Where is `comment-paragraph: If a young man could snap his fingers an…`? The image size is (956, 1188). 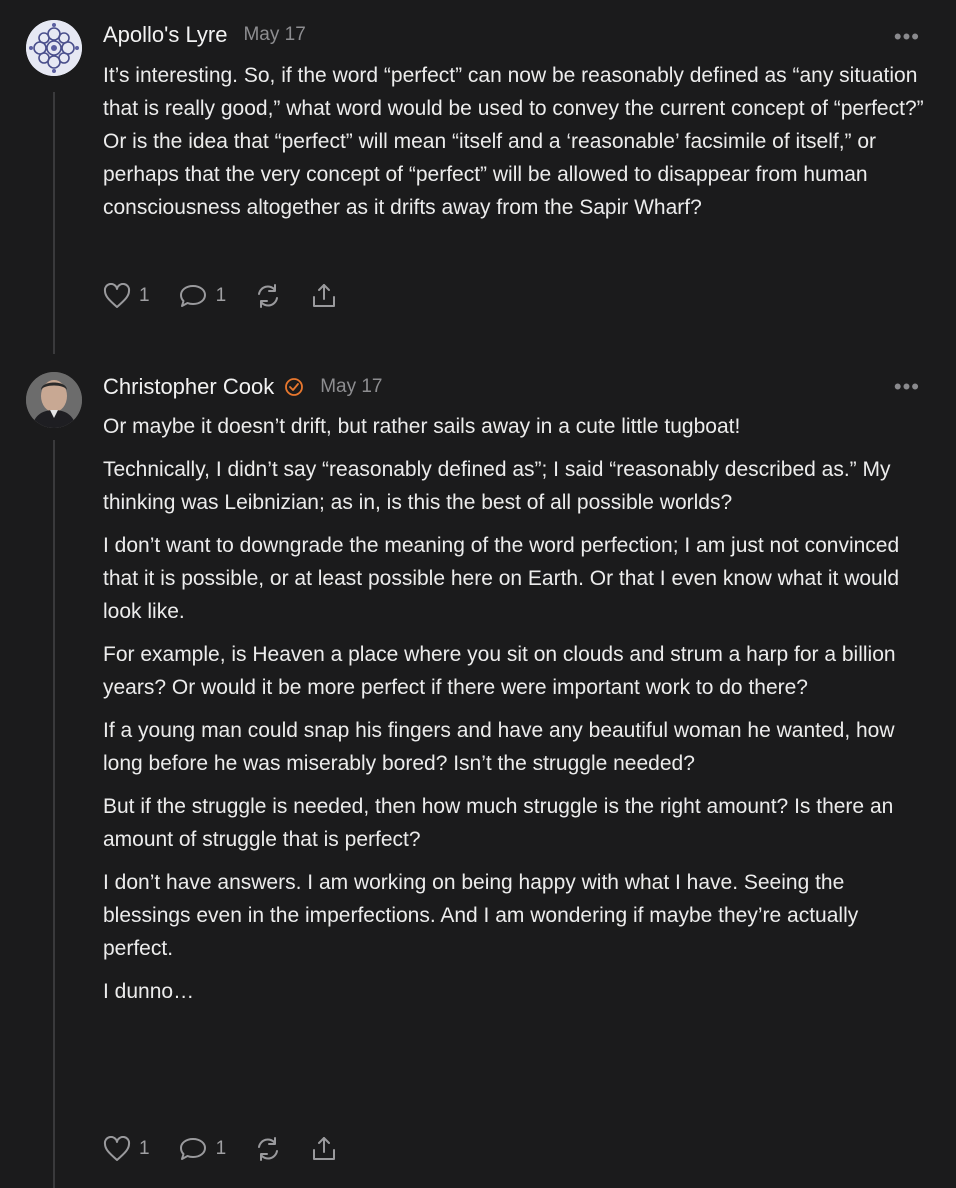
comment-paragraph: If a young man could snap his fingers an… is located at coordinates (499, 747).